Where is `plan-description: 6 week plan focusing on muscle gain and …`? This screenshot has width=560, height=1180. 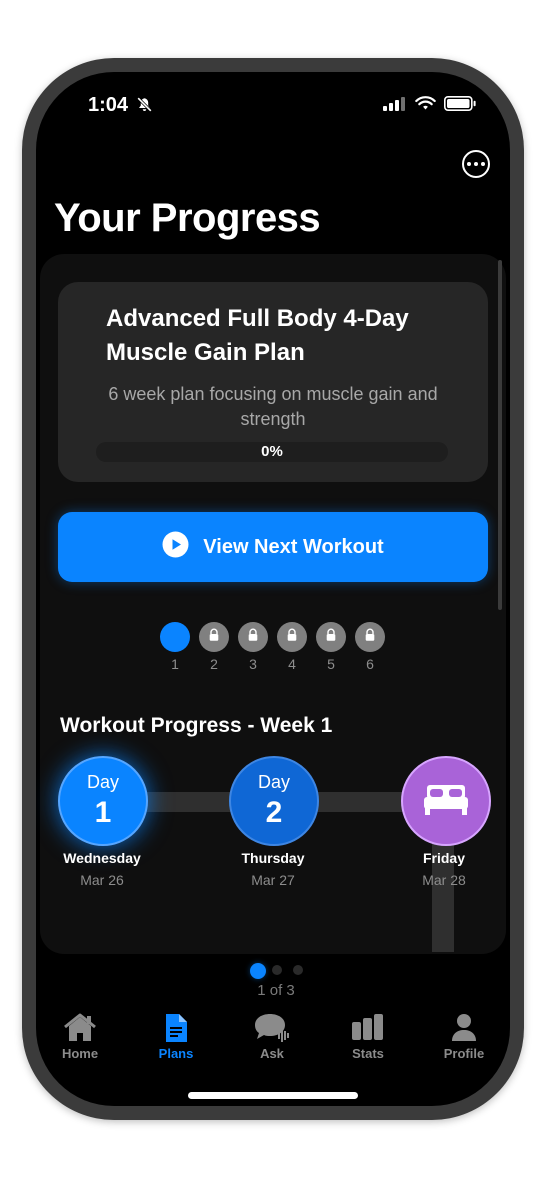 plan-description: 6 week plan focusing on muscle gain and … is located at coordinates (273, 406).